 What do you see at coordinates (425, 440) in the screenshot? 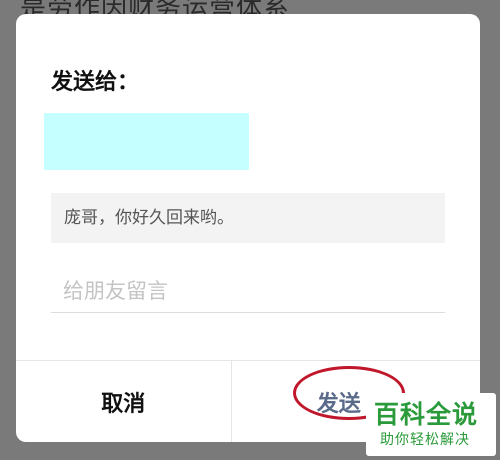
I see `watermark-subtitle: 助你轻松解决` at bounding box center [425, 440].